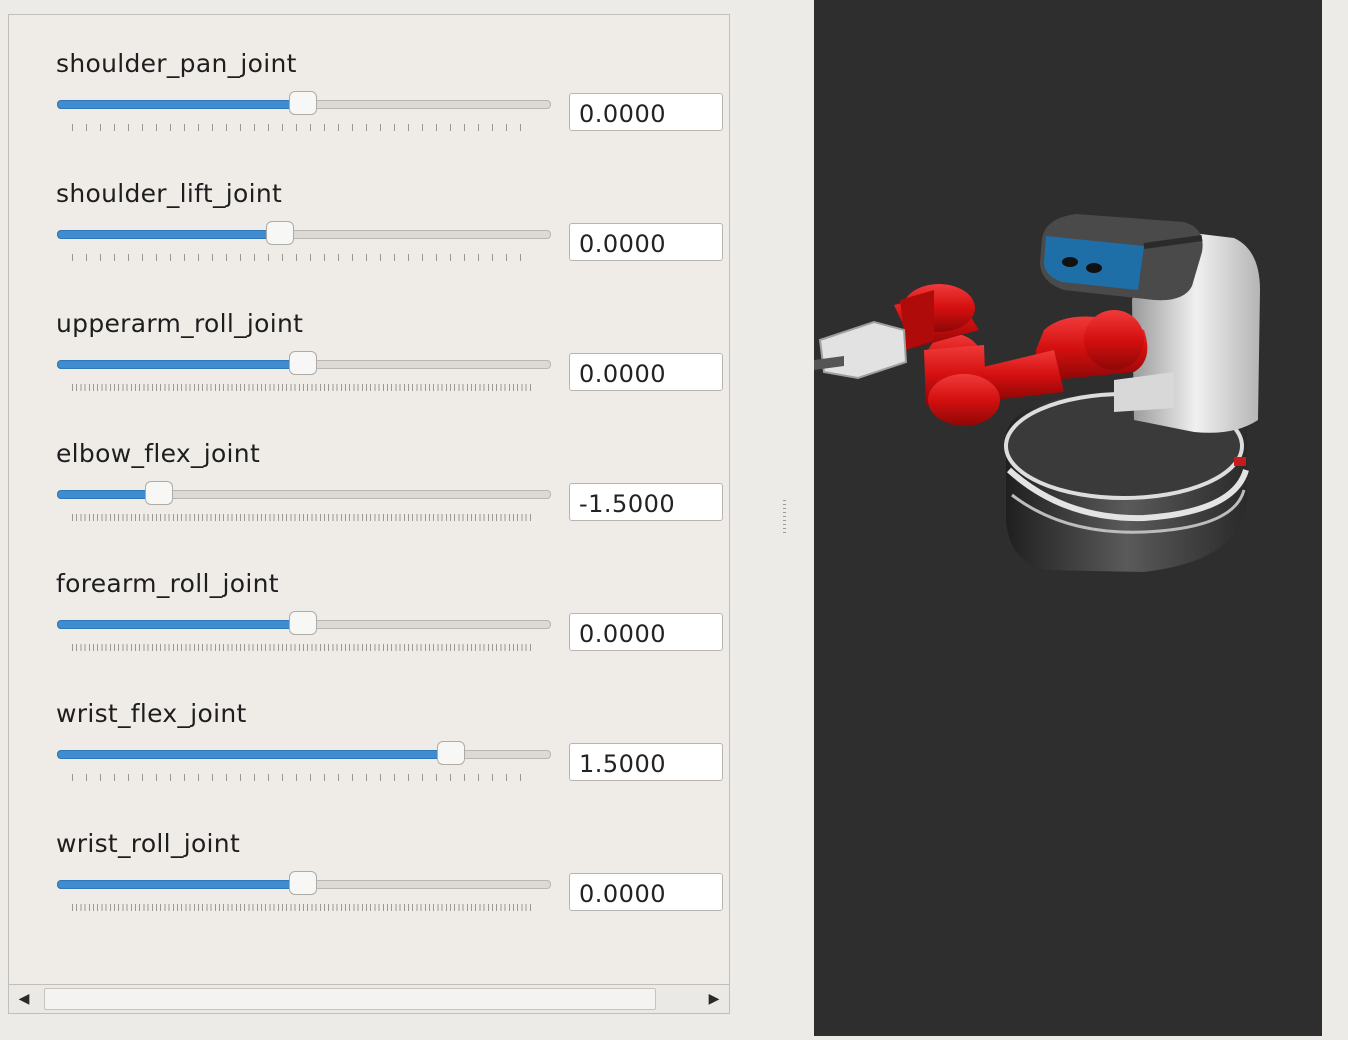 Image resolution: width=1348 pixels, height=1040 pixels. I want to click on joint-label: wrist_flex_joint, so click(151, 713).